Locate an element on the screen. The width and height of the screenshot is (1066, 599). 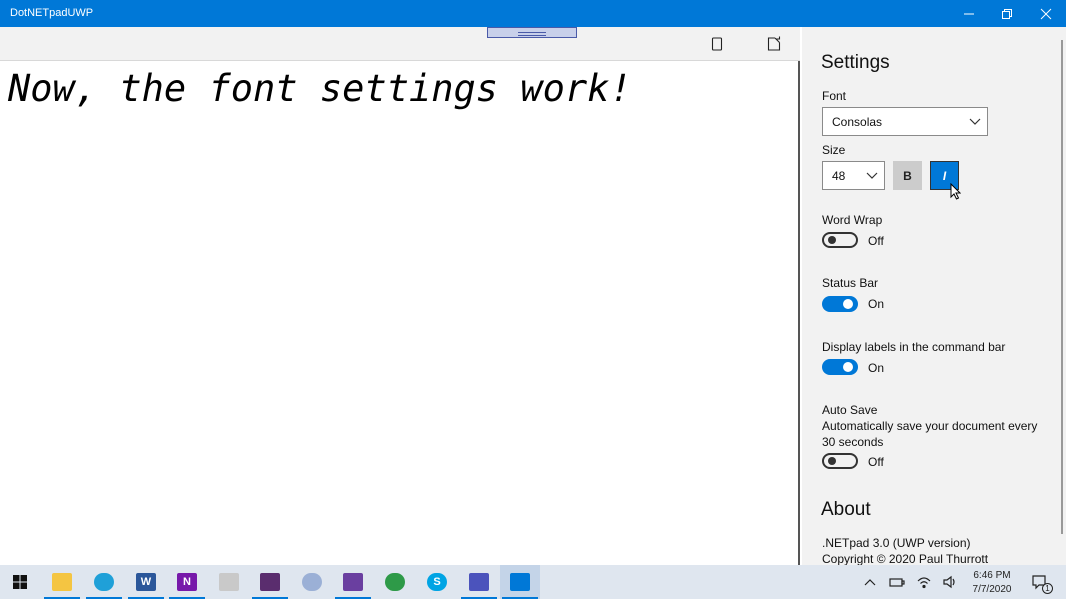
taskbar-teams is located at coordinates (479, 582).